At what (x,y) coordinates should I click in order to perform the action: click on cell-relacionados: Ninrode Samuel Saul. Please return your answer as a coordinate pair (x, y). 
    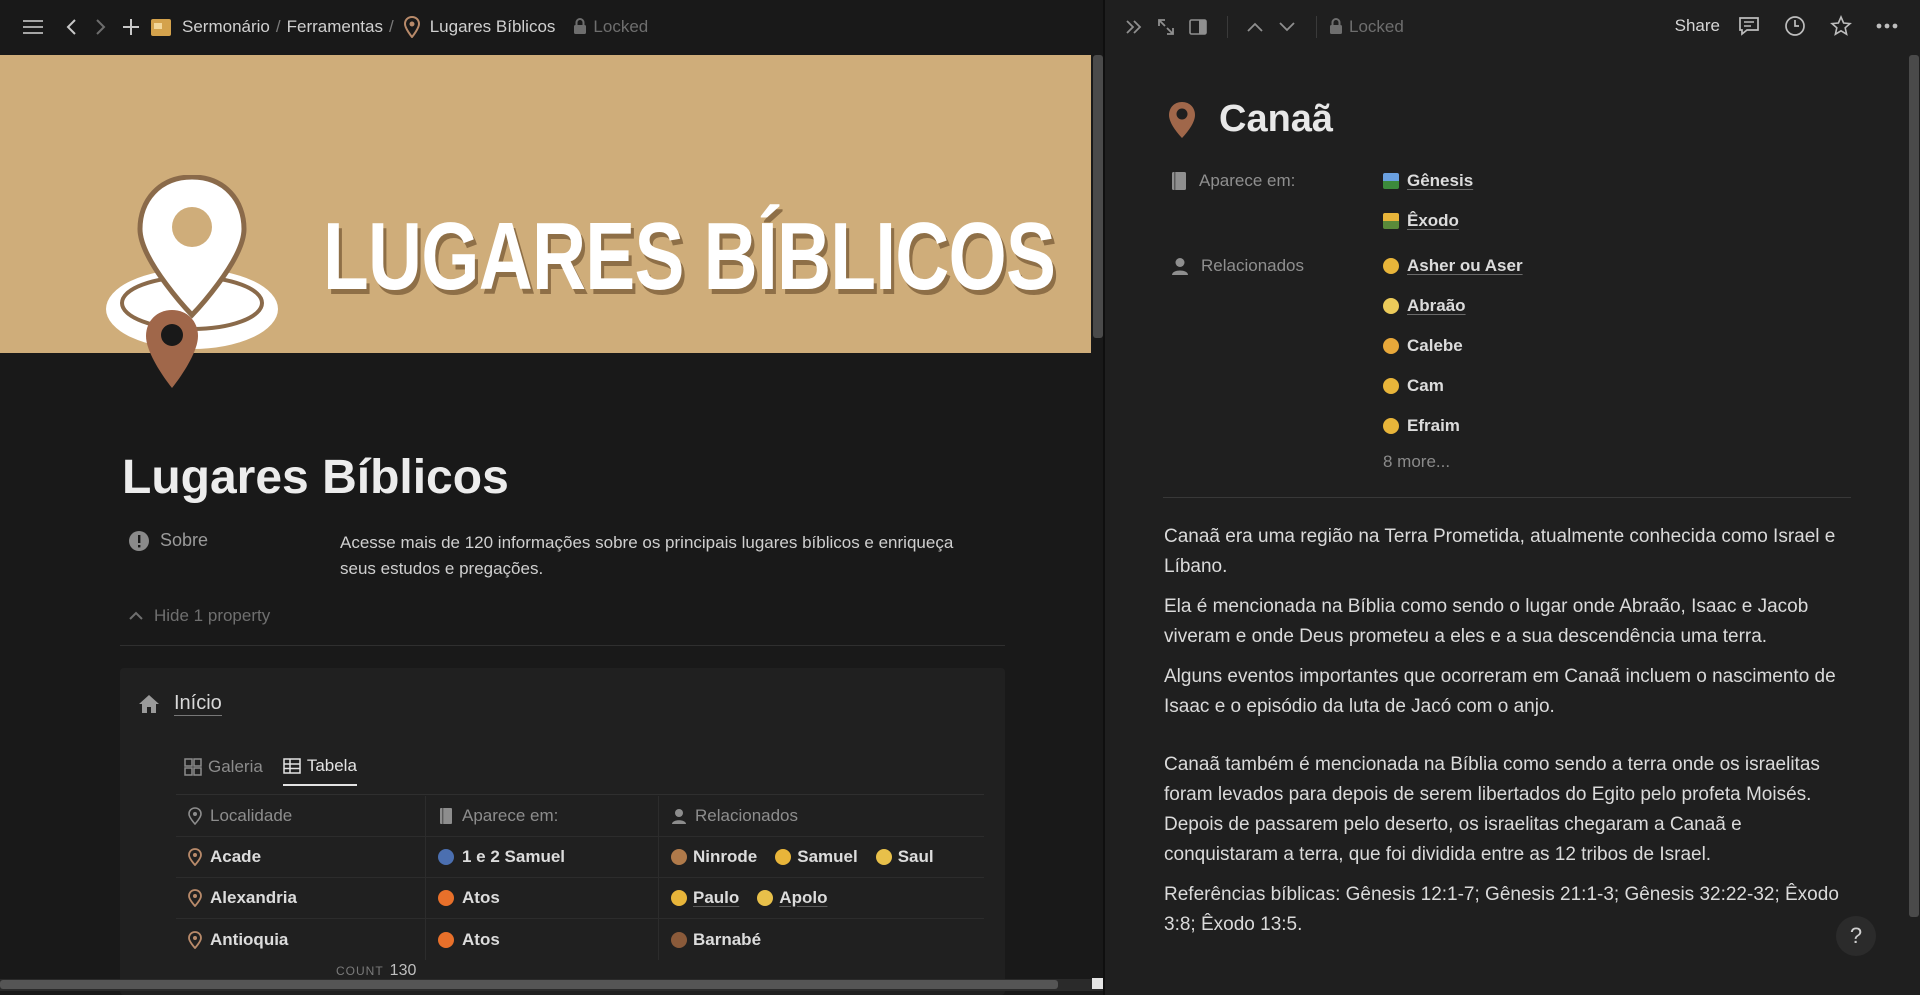
    Looking at the image, I should click on (821, 857).